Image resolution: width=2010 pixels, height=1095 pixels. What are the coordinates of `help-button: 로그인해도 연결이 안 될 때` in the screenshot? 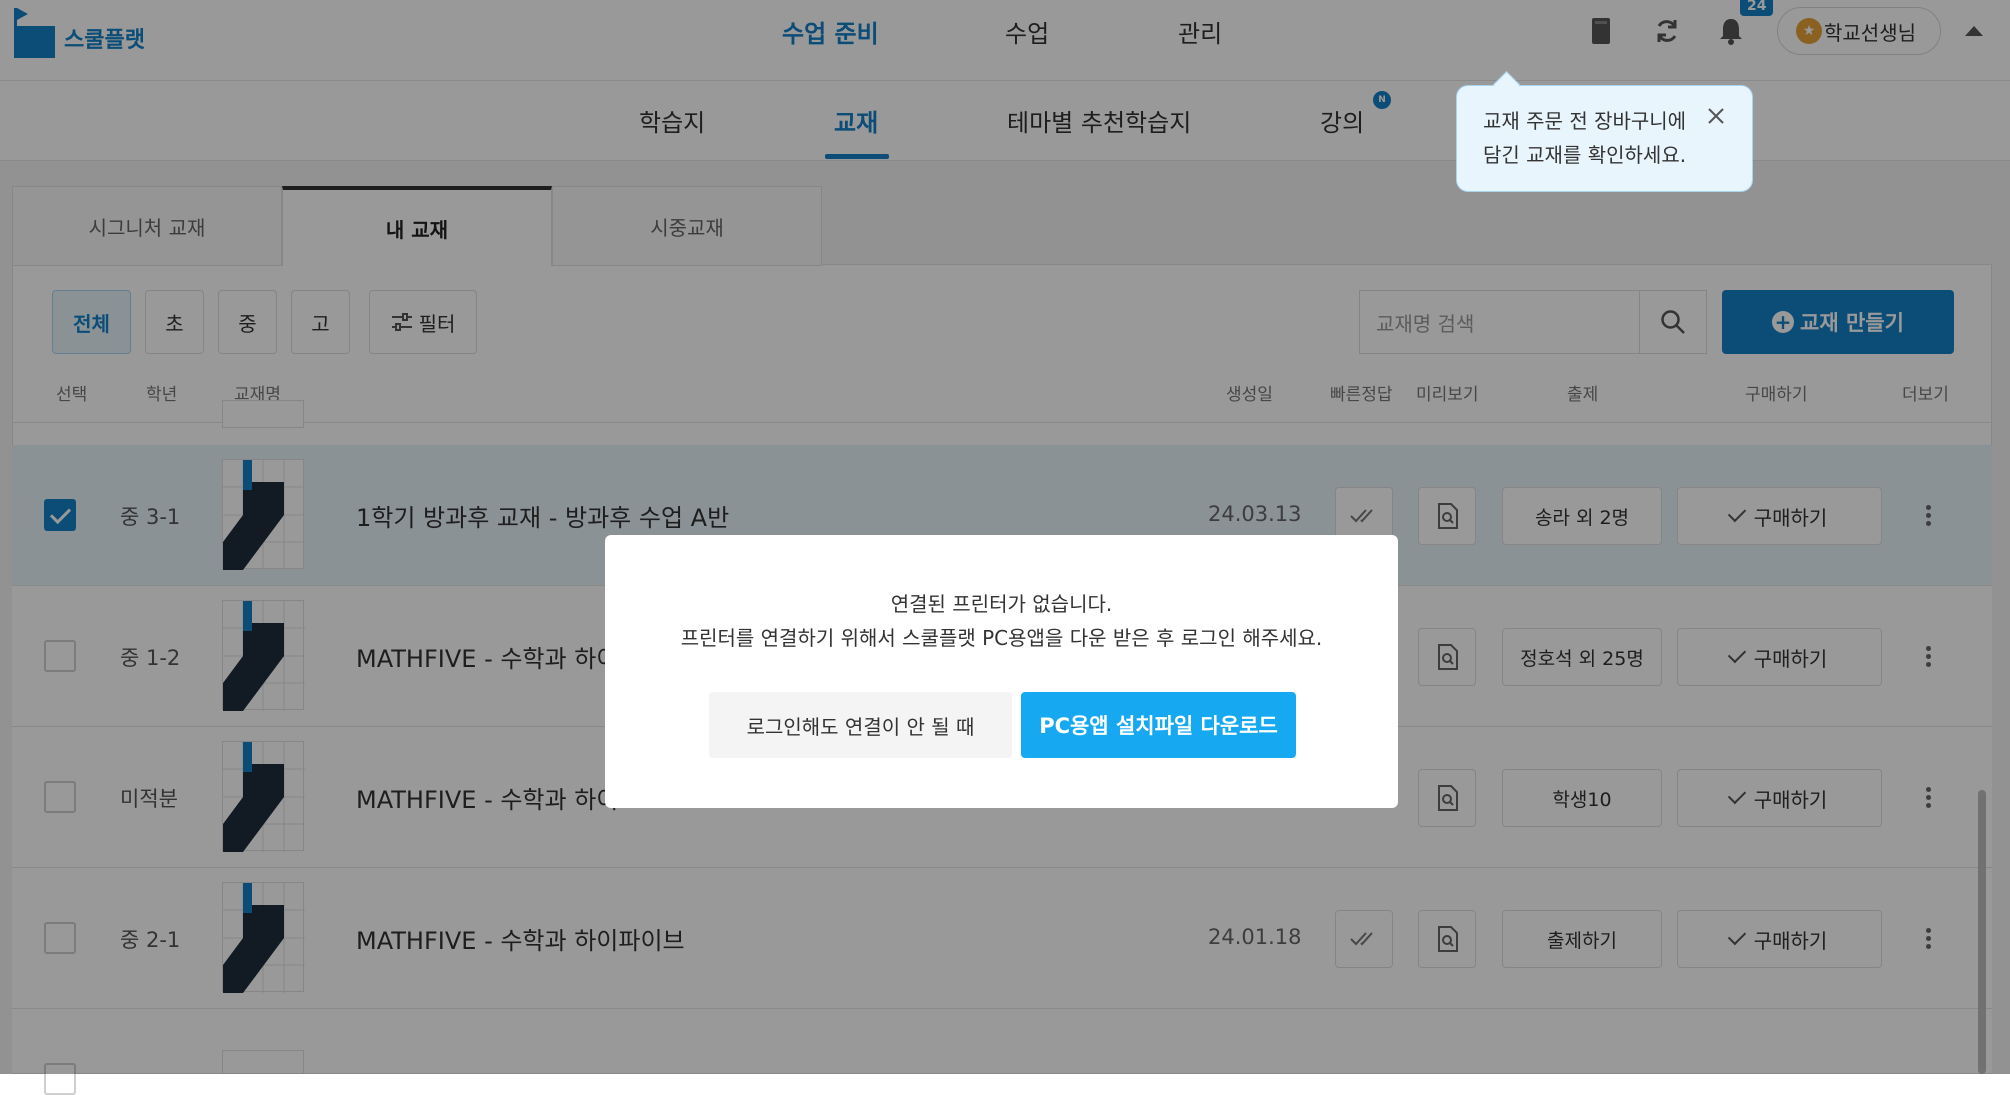 It's located at (860, 725).